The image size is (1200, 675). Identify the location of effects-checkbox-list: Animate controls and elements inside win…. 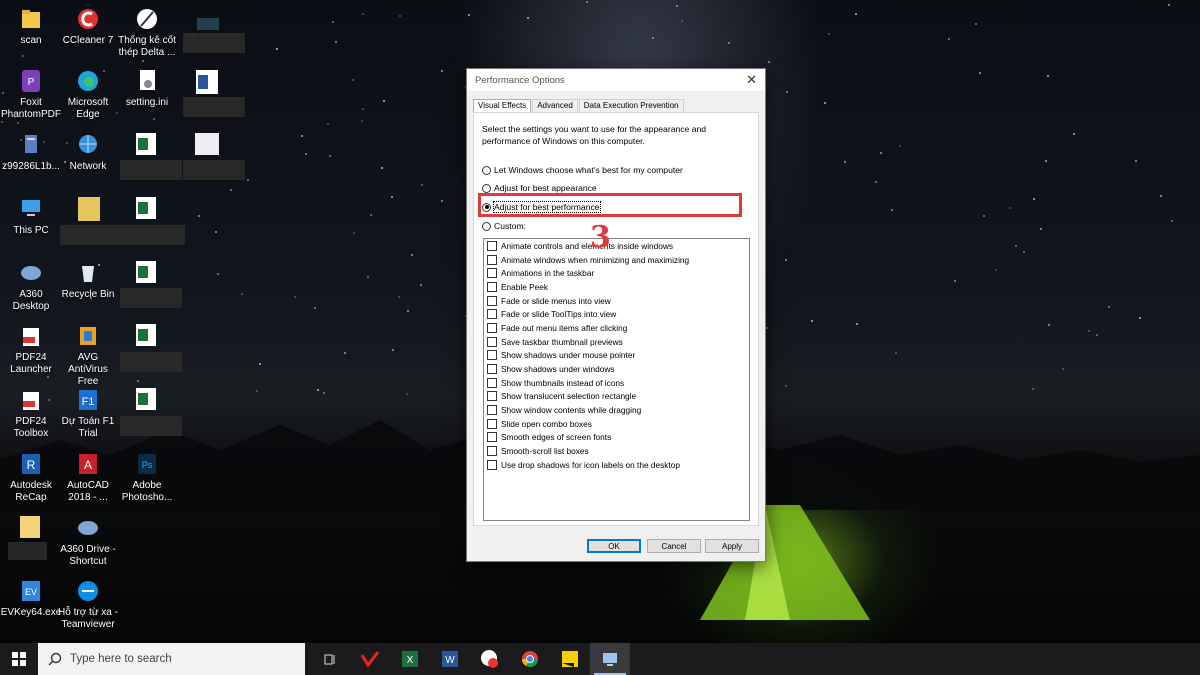
(616, 379).